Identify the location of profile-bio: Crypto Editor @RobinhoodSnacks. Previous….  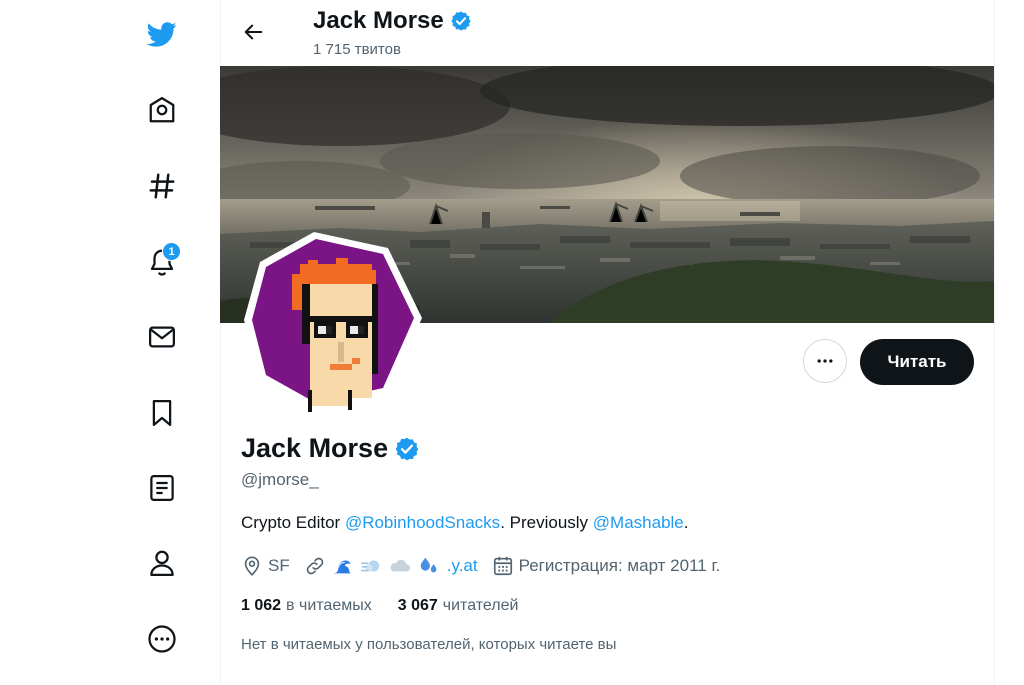
(464, 523).